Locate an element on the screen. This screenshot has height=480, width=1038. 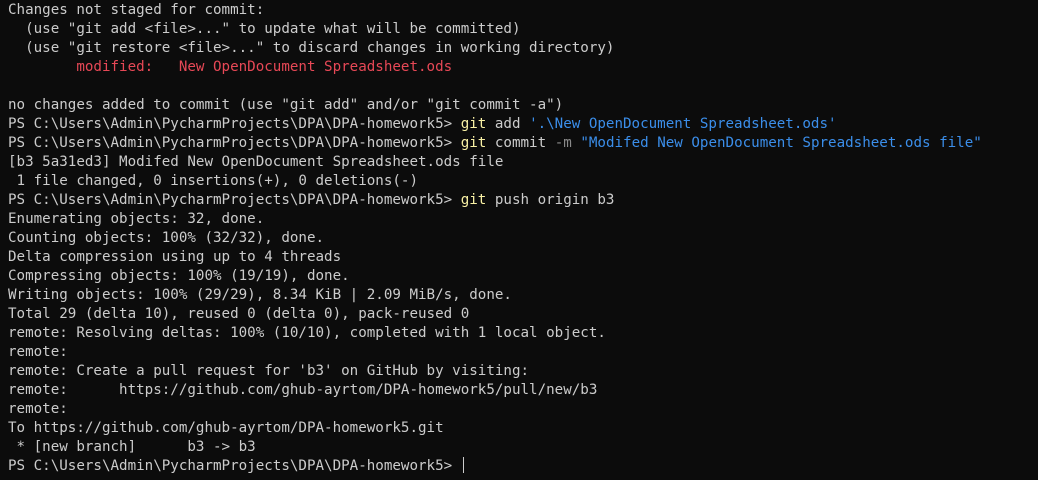
terminal-text: '.\New OpenDocument Spreadsheet.ods' is located at coordinates (683, 124).